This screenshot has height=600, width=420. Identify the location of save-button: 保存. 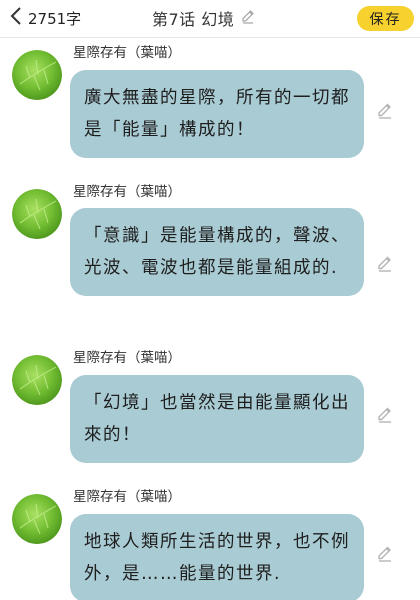
(385, 18).